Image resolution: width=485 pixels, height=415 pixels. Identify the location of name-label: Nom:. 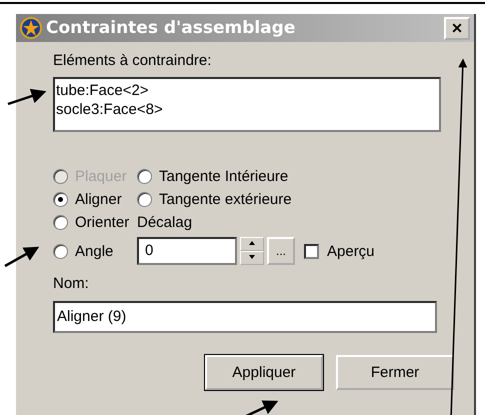
(71, 283).